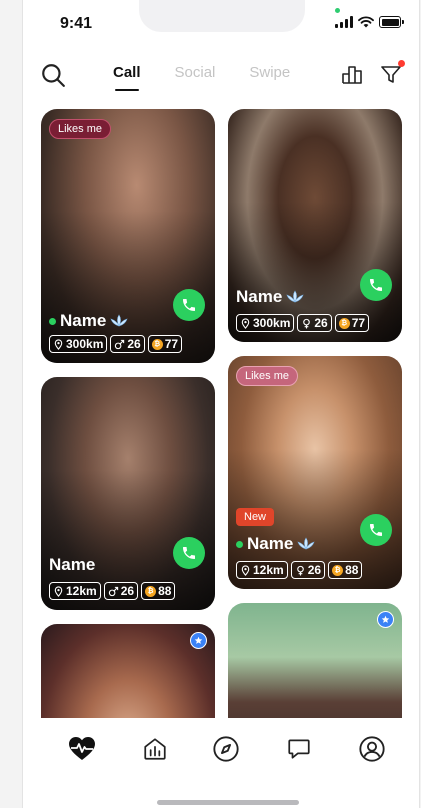 Image resolution: width=421 pixels, height=808 pixels. What do you see at coordinates (401, 63) in the screenshot?
I see `notification-dot` at bounding box center [401, 63].